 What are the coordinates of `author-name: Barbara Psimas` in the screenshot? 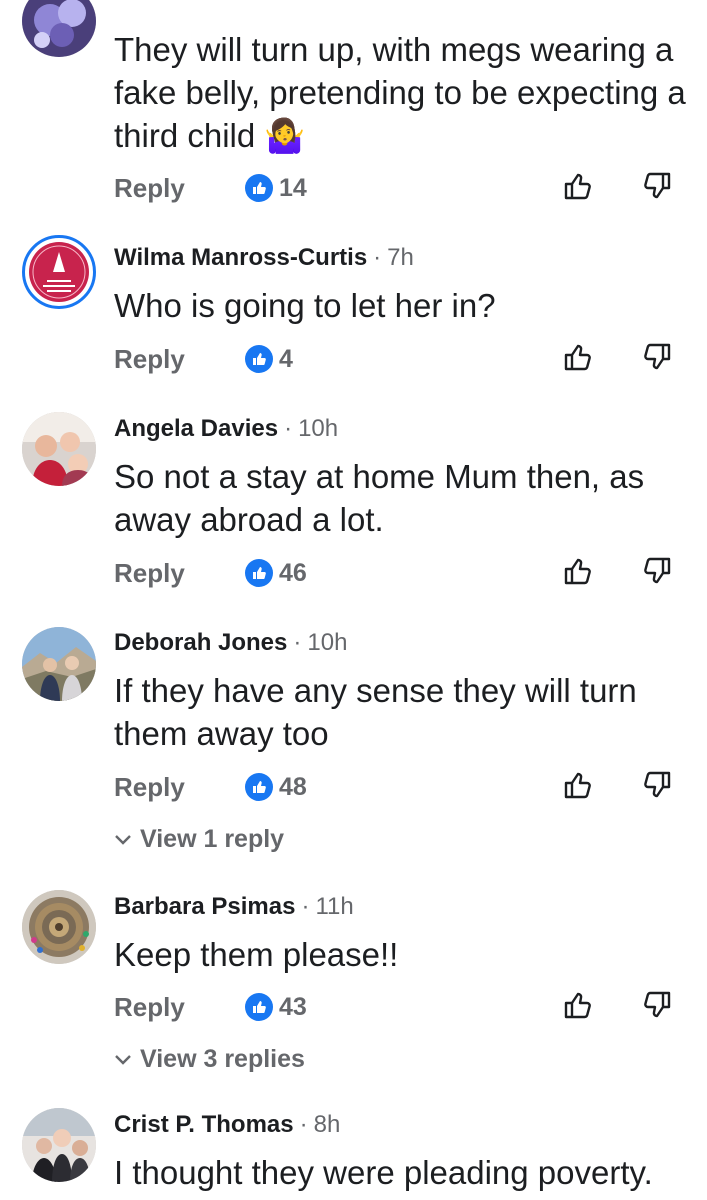 It's located at (204, 906).